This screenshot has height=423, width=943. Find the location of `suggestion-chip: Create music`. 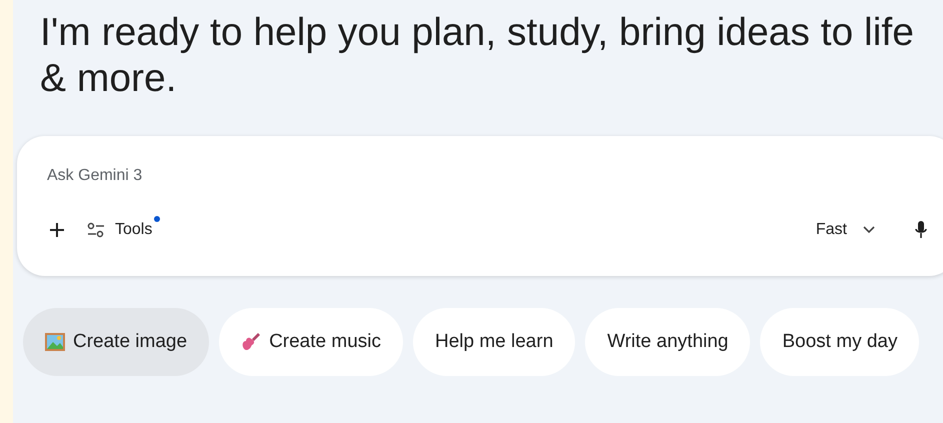

suggestion-chip: Create music is located at coordinates (311, 342).